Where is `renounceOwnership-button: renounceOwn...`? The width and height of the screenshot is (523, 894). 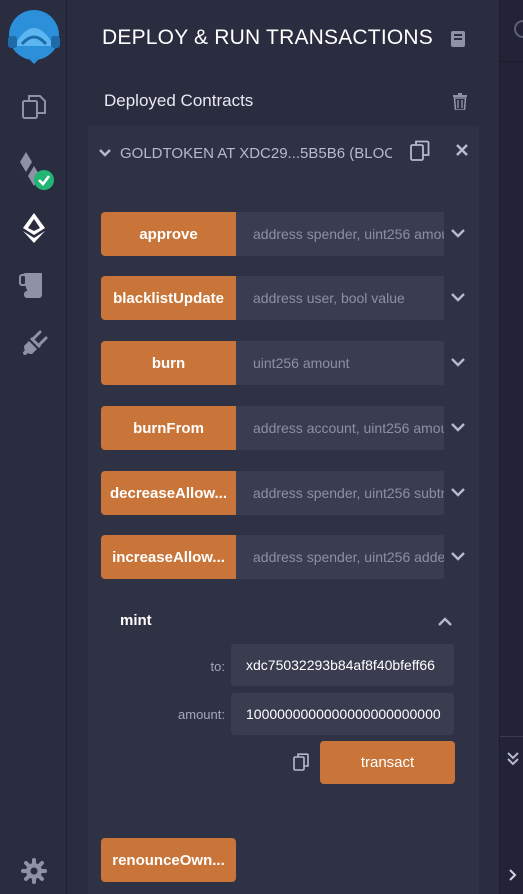
renounceOwnership-button: renounceOwn... is located at coordinates (168, 860).